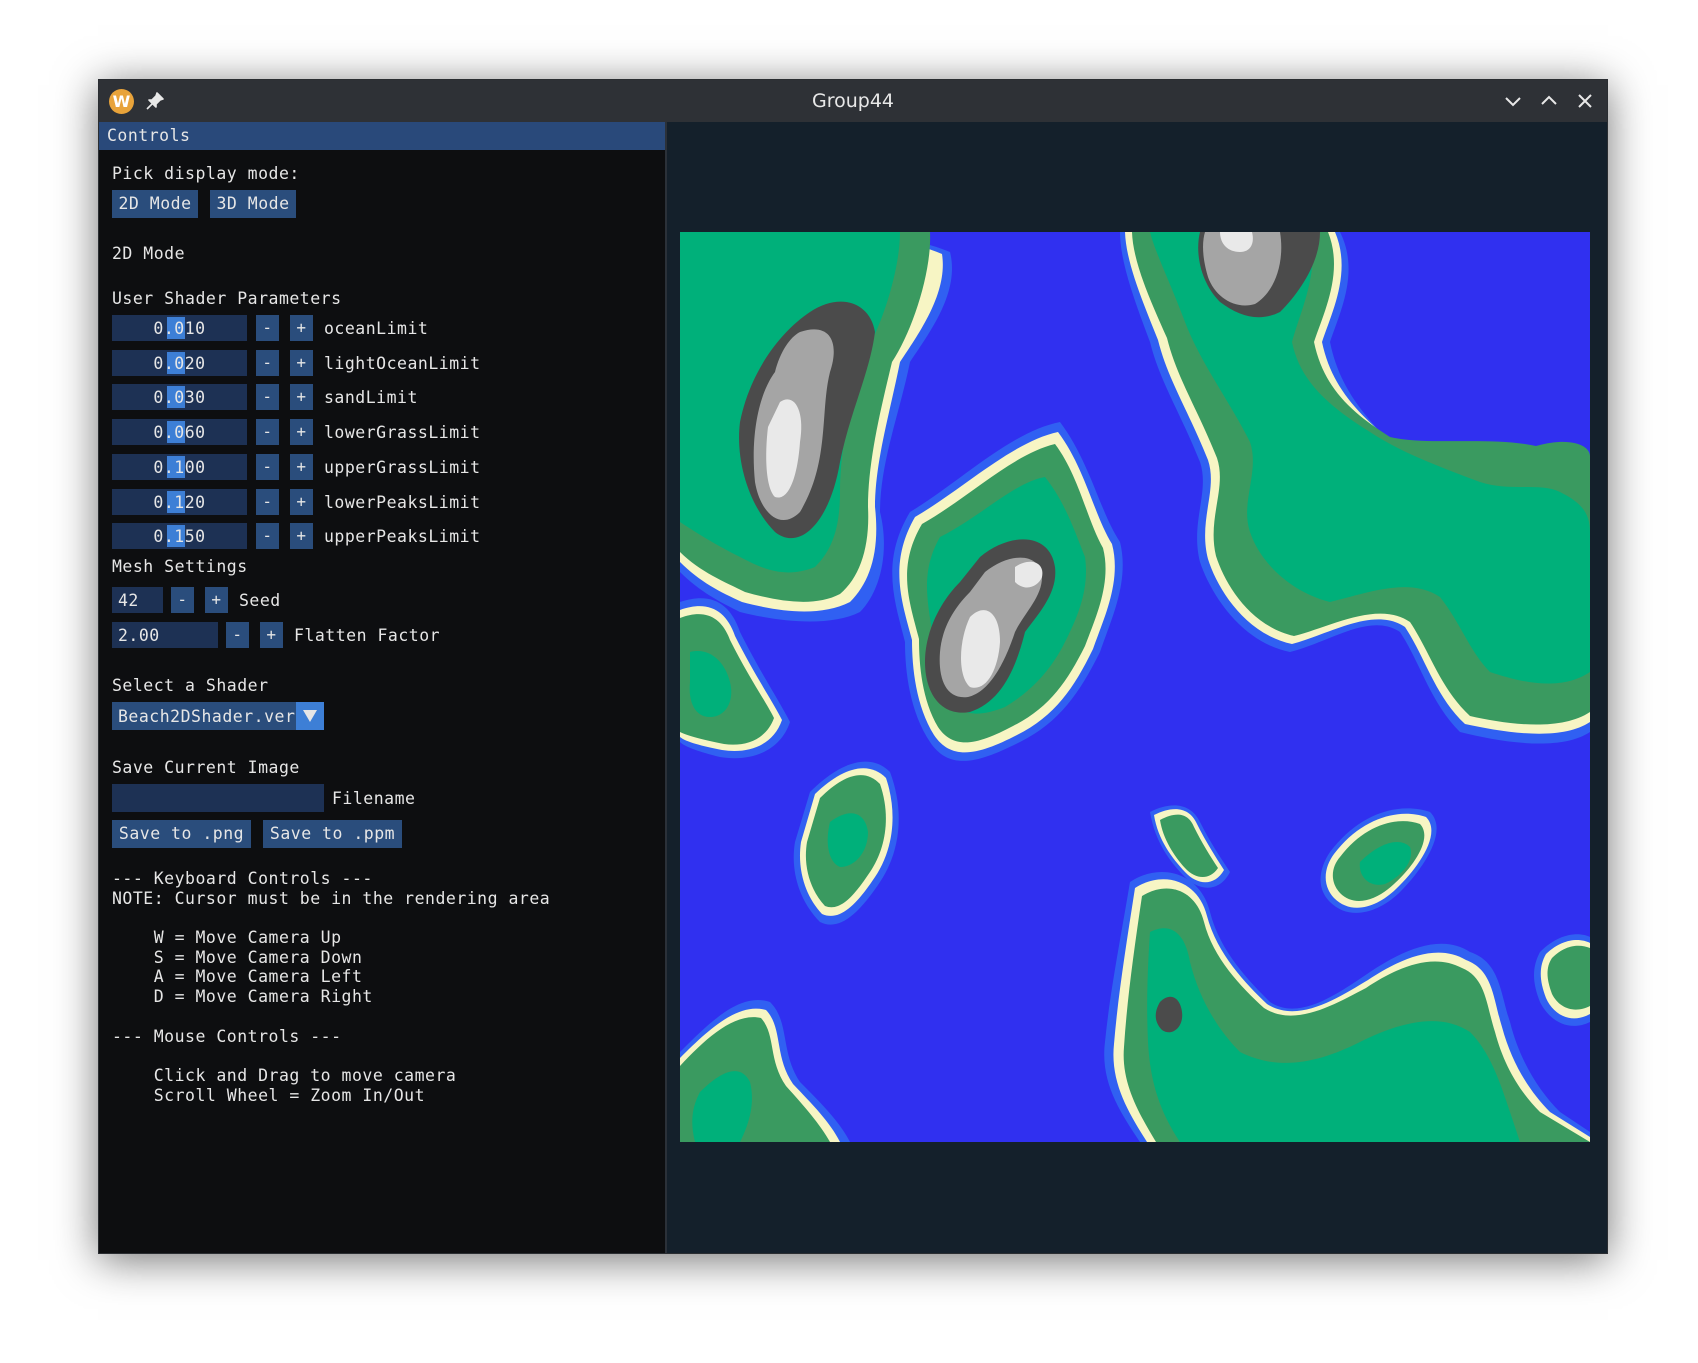 The height and width of the screenshot is (1363, 1698). What do you see at coordinates (402, 363) in the screenshot?
I see `param-label: lightOceanLimit` at bounding box center [402, 363].